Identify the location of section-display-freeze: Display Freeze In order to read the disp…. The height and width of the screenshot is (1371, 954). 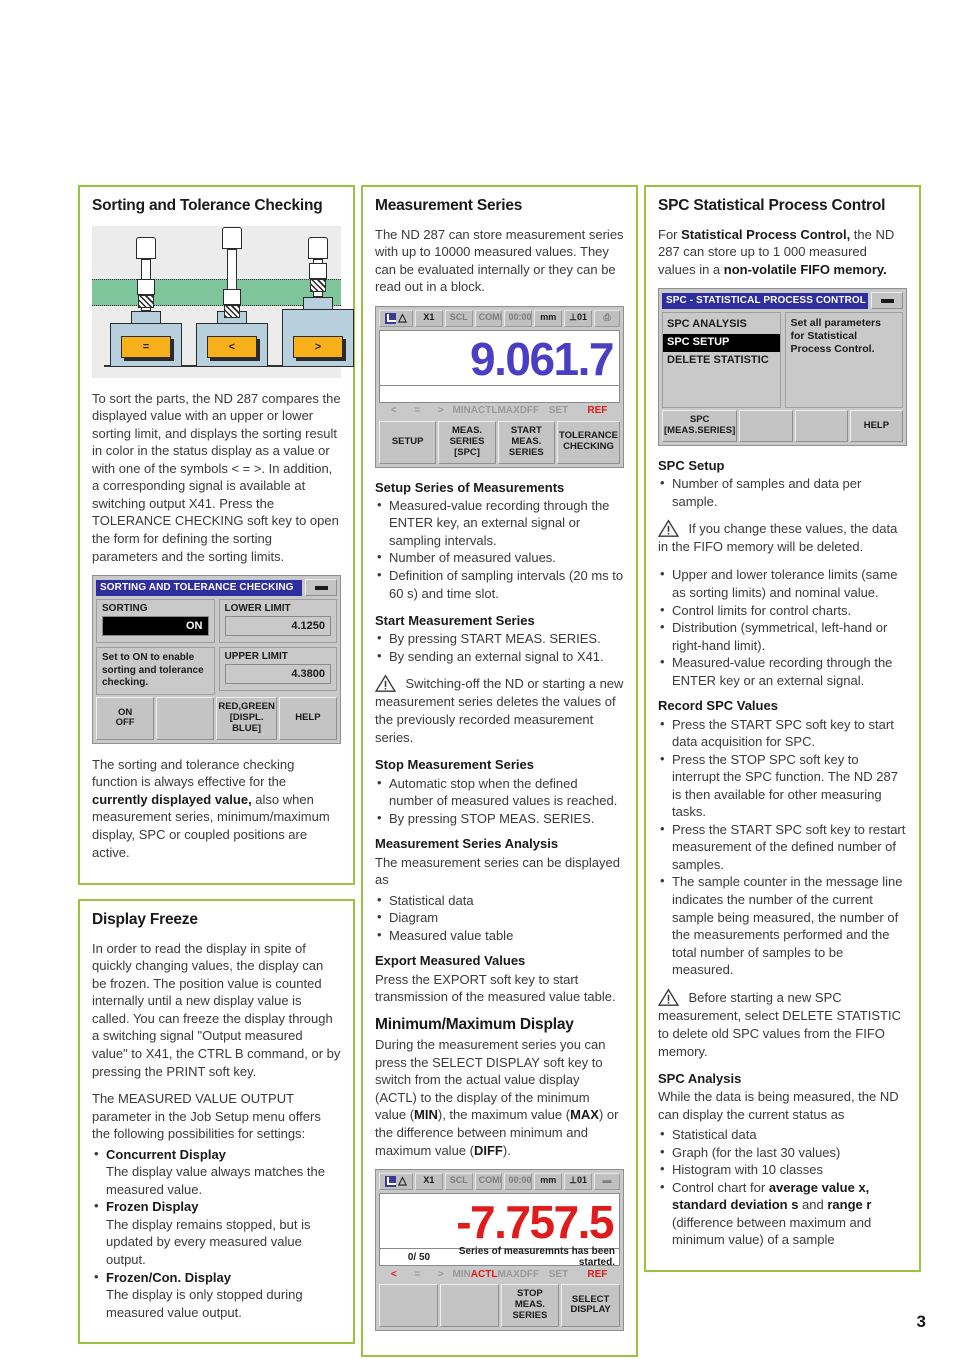
(216, 1122).